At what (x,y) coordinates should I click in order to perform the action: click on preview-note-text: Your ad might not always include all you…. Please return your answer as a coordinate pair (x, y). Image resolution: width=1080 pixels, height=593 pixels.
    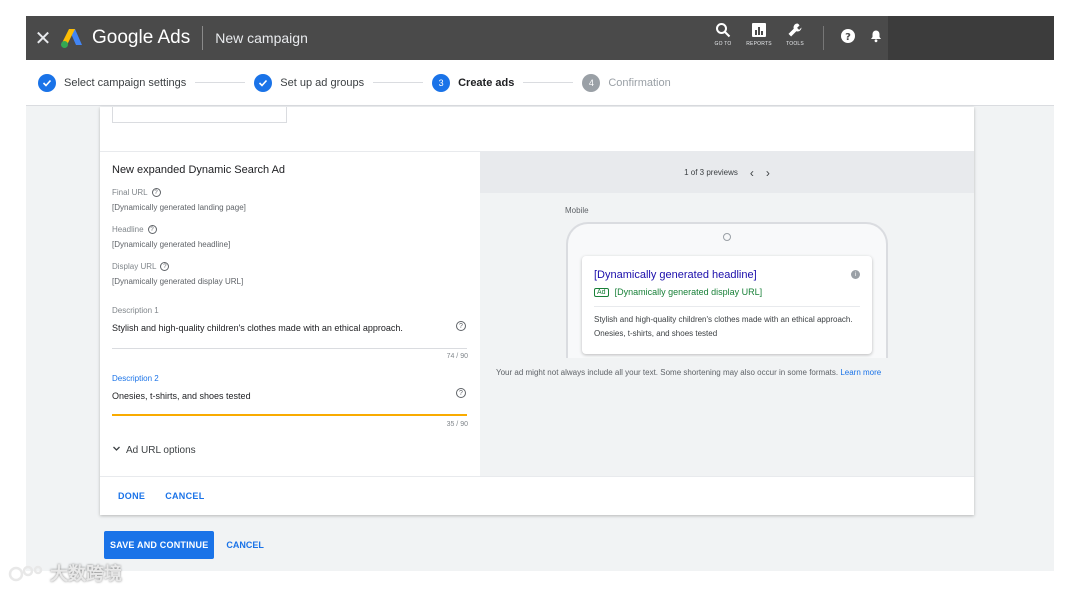
    Looking at the image, I should click on (667, 372).